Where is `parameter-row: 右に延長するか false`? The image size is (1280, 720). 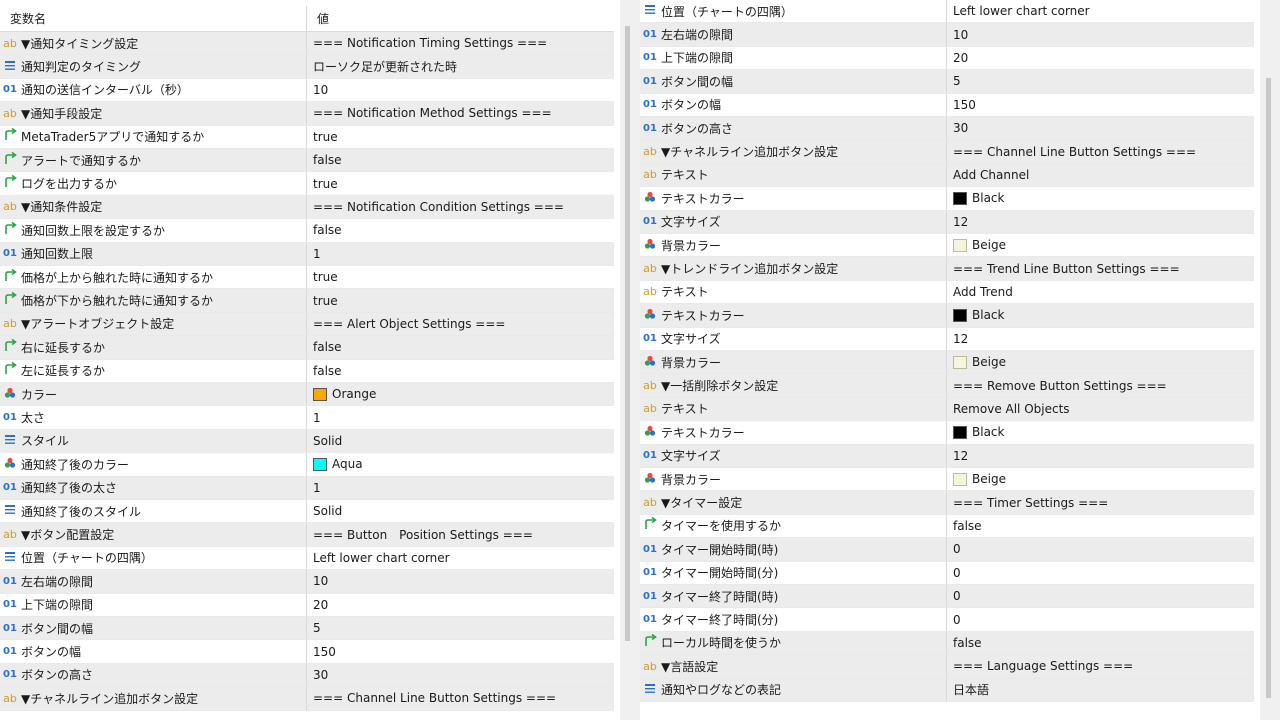 parameter-row: 右に延長するか false is located at coordinates (307, 348).